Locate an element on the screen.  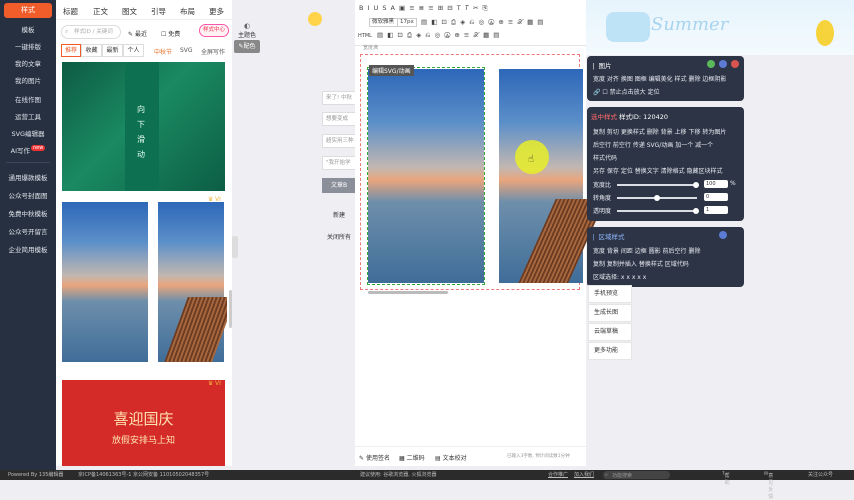
help-link: ? 帮助 is located at coordinates (726, 478).